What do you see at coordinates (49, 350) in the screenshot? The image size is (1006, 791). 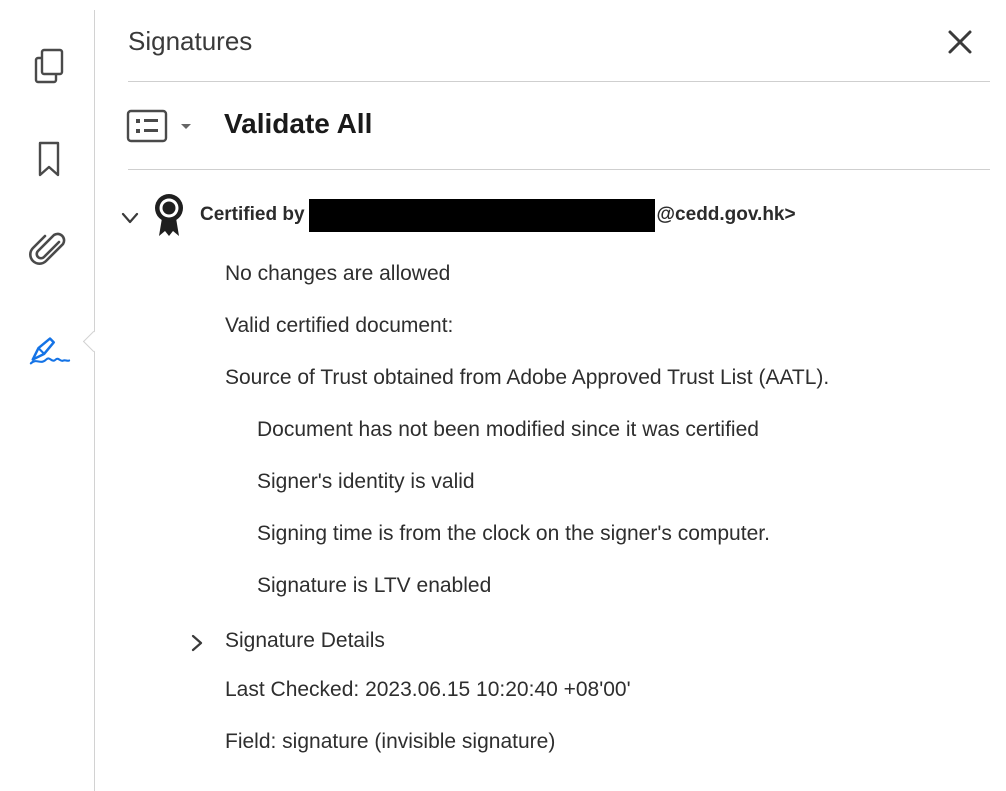 I see `signature-pen-icon` at bounding box center [49, 350].